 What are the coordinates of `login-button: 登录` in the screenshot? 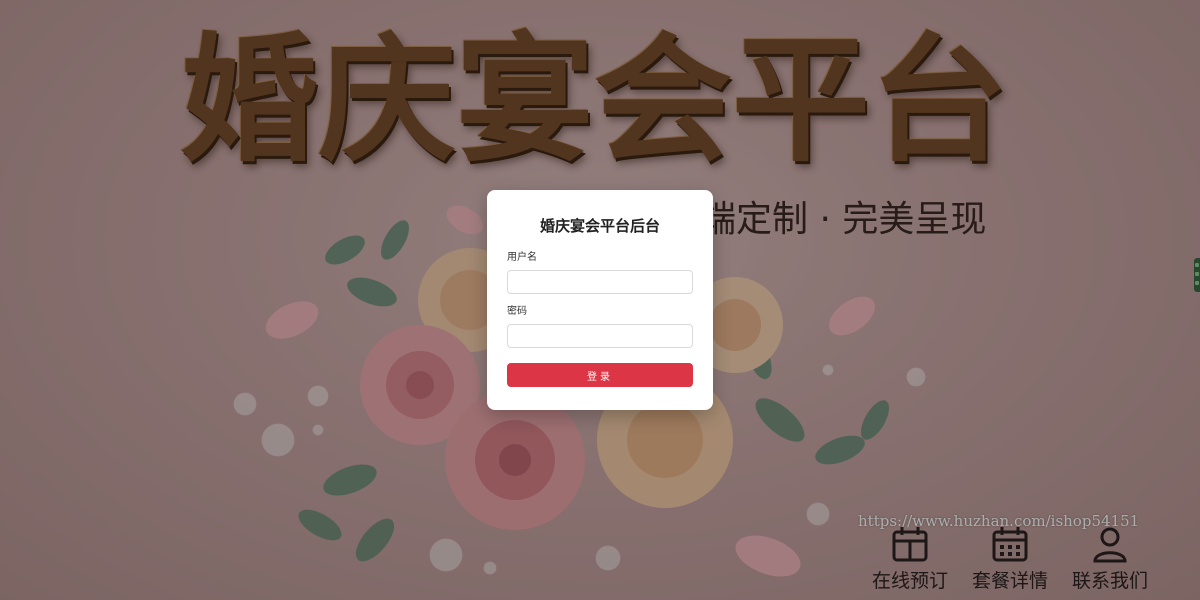 It's located at (600, 375).